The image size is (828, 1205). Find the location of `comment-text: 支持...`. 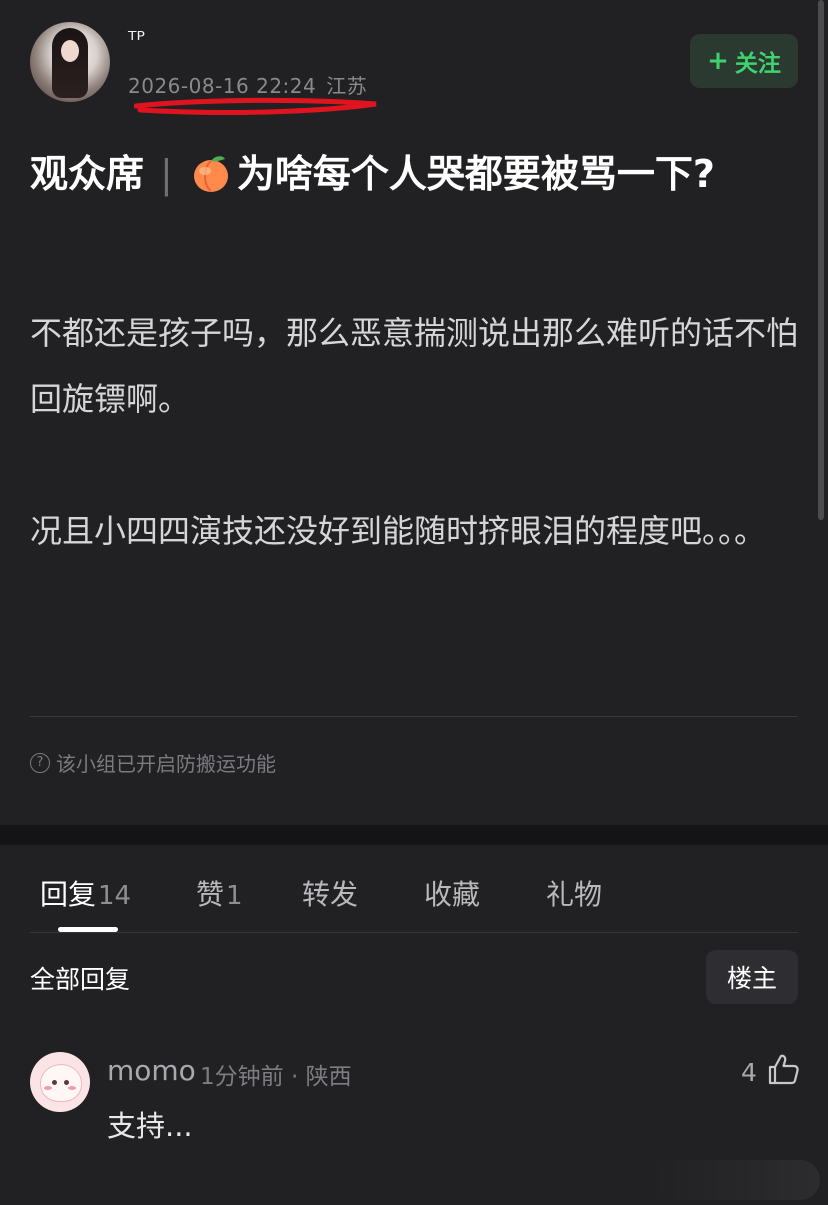

comment-text: 支持... is located at coordinates (150, 1126).